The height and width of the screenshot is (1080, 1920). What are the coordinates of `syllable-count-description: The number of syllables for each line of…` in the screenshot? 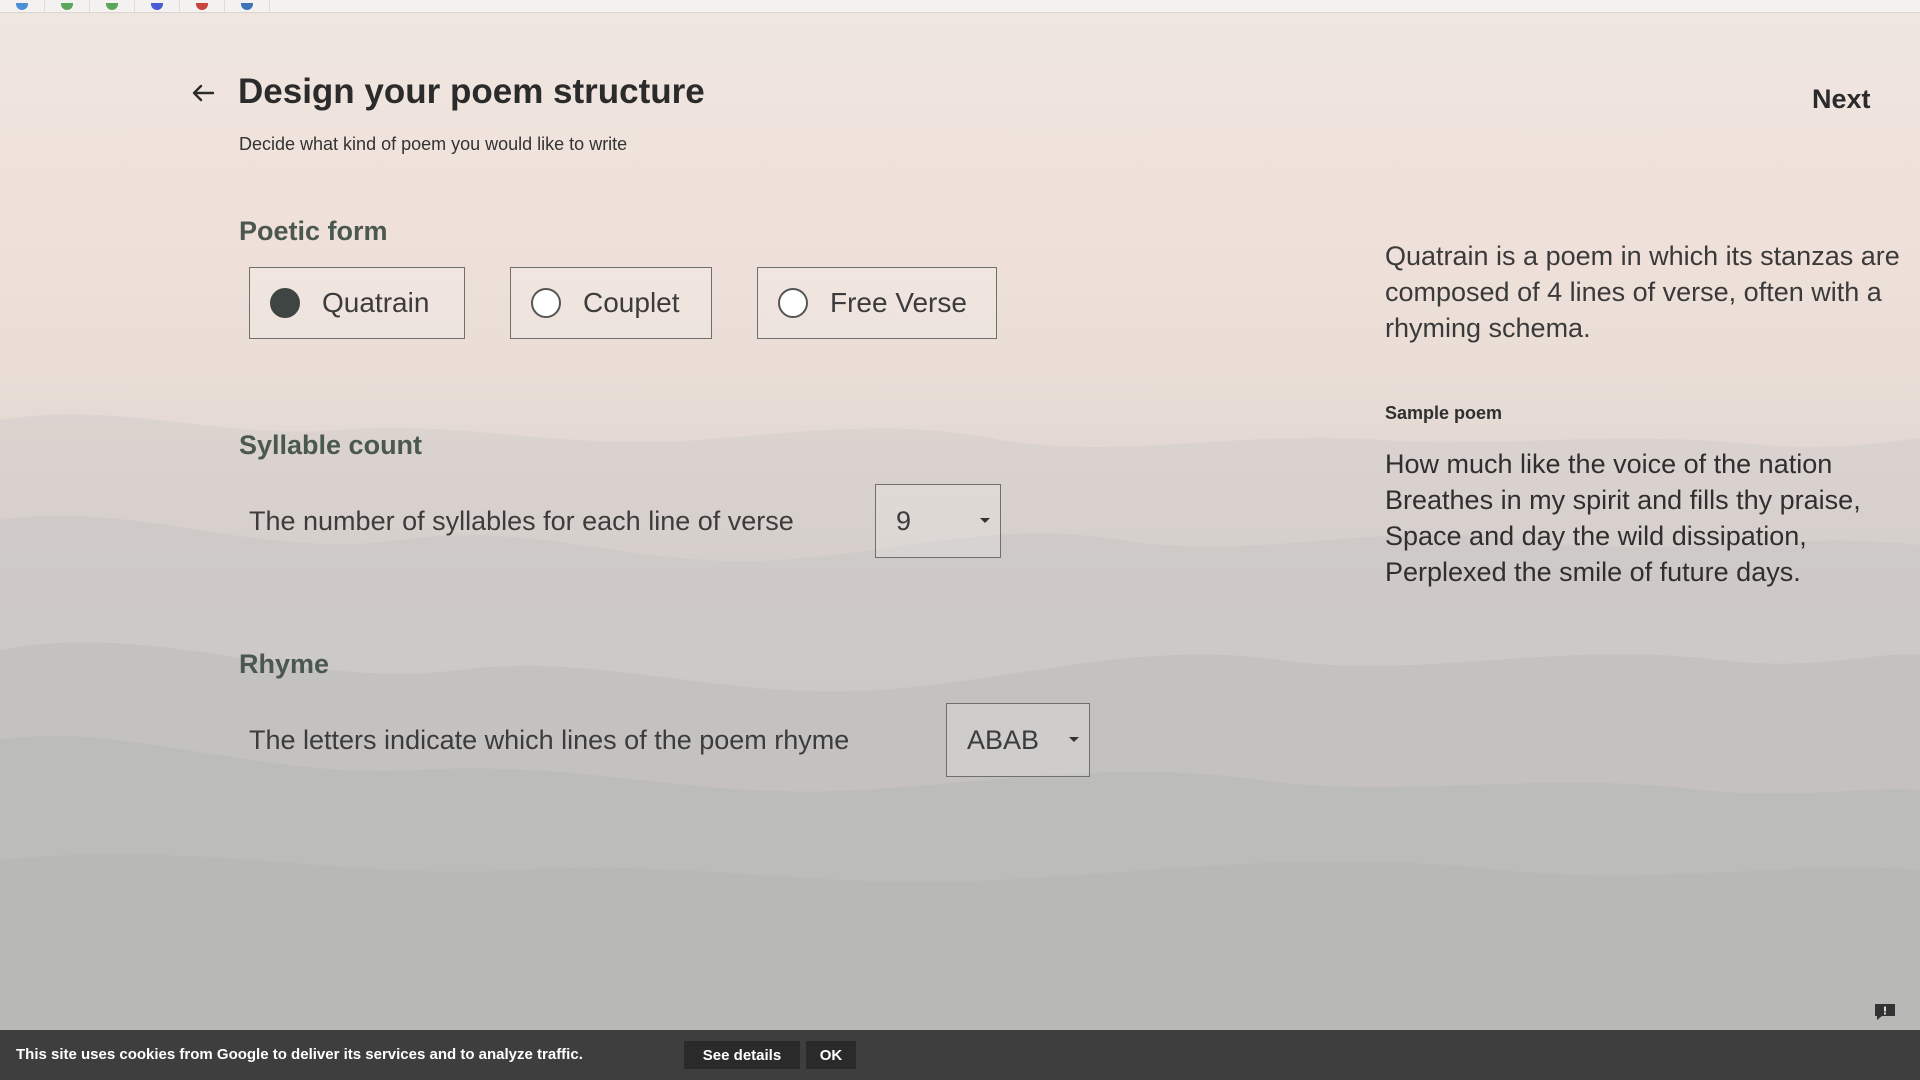 It's located at (521, 521).